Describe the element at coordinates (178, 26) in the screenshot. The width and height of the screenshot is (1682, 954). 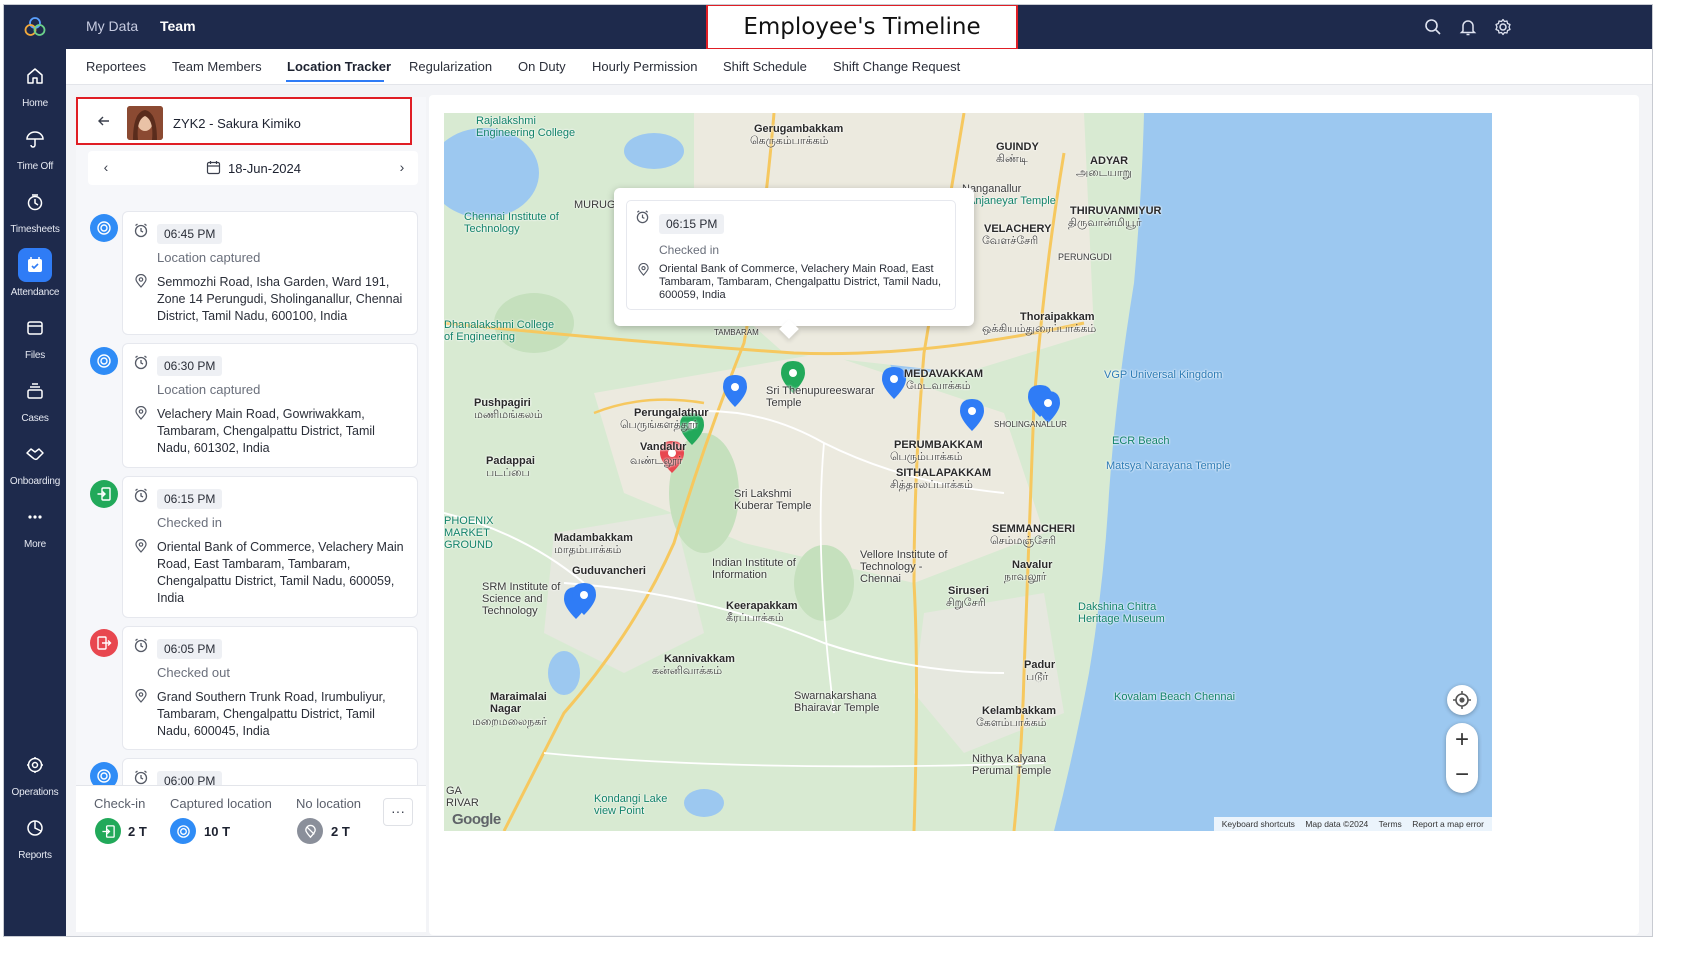
I see `tab-team: Team` at that location.